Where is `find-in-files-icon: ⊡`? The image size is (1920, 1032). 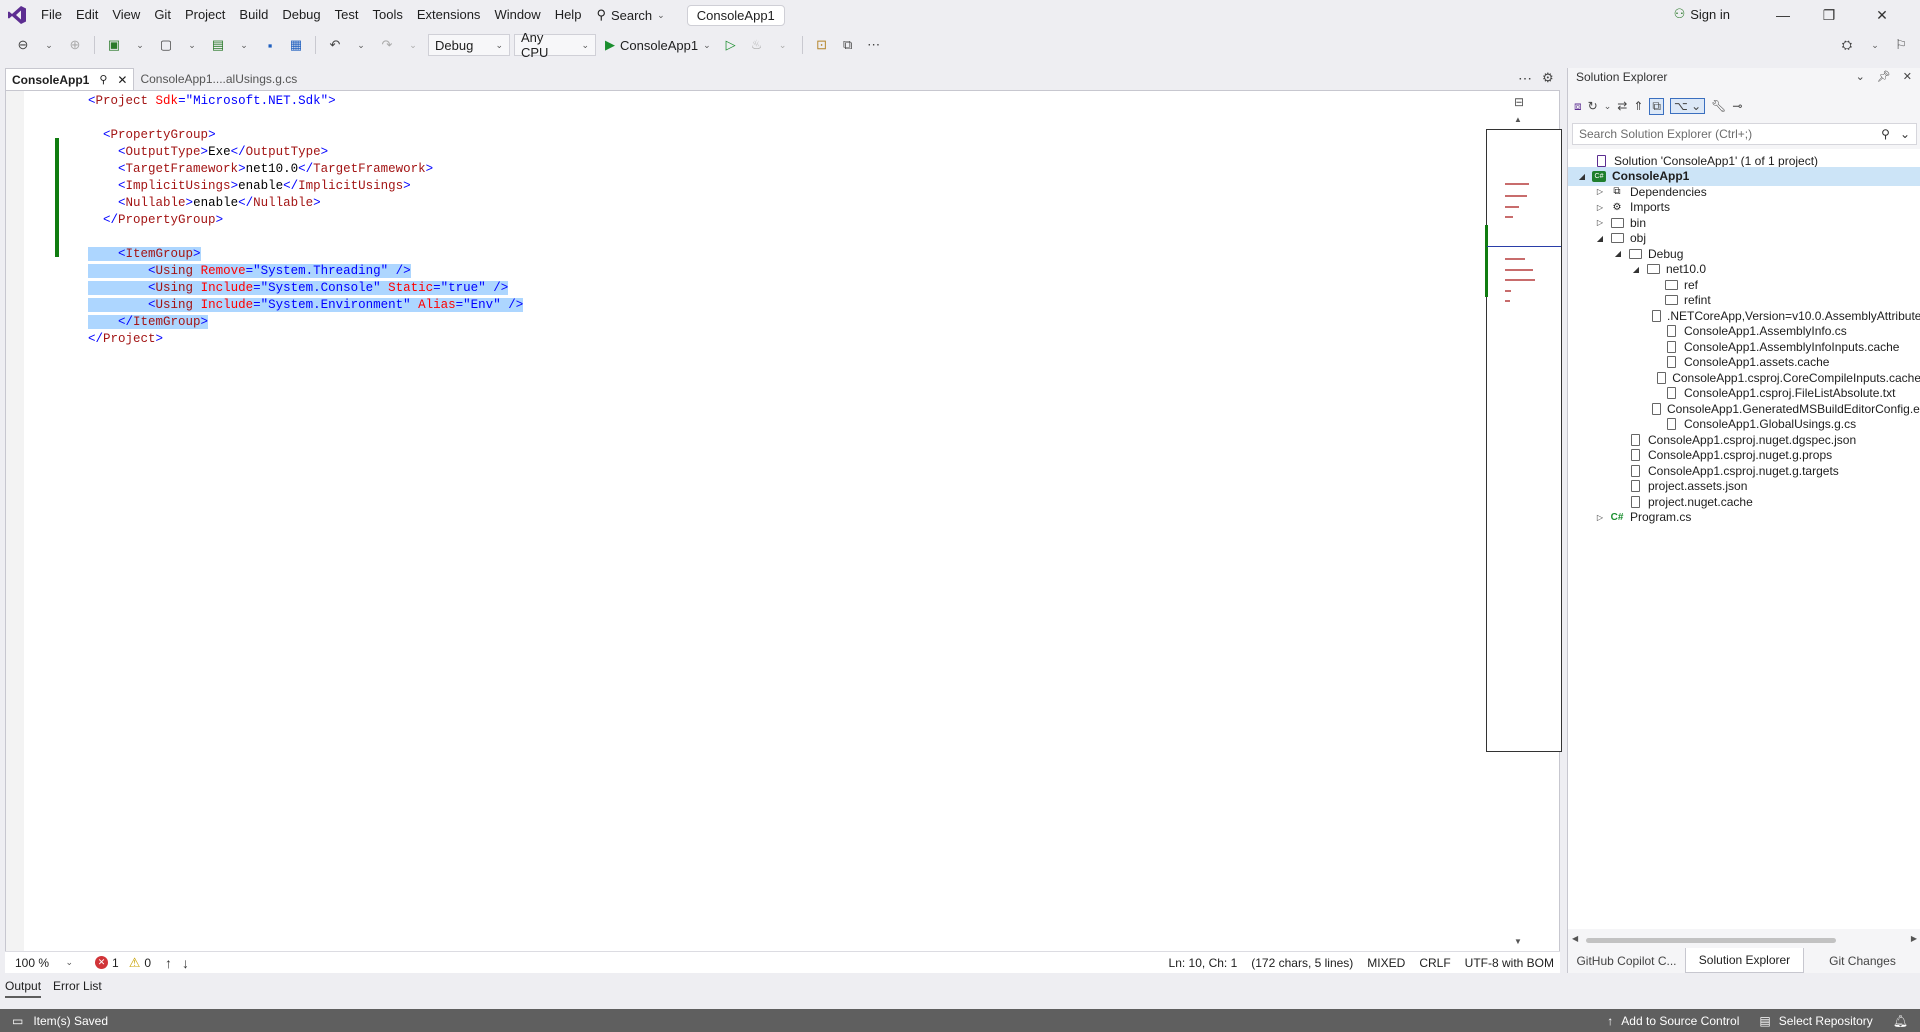 find-in-files-icon: ⊡ is located at coordinates (822, 45).